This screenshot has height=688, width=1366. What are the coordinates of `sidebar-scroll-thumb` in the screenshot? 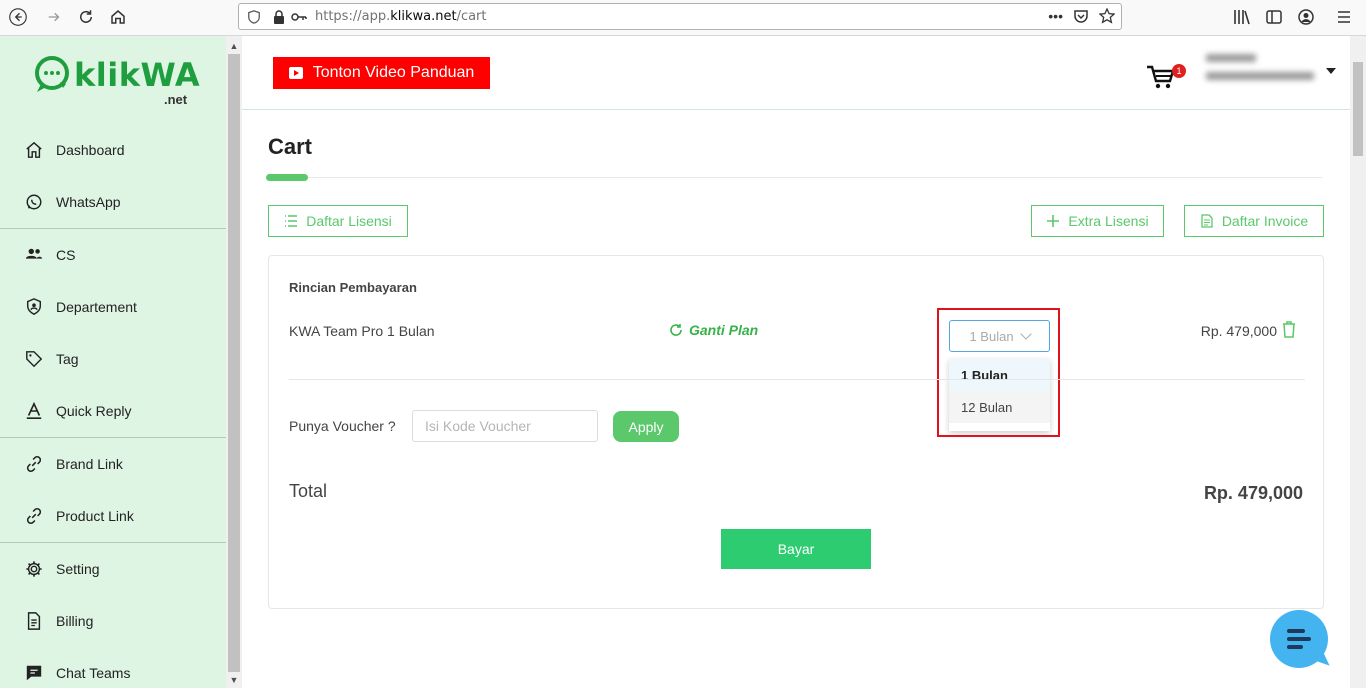 It's located at (234, 363).